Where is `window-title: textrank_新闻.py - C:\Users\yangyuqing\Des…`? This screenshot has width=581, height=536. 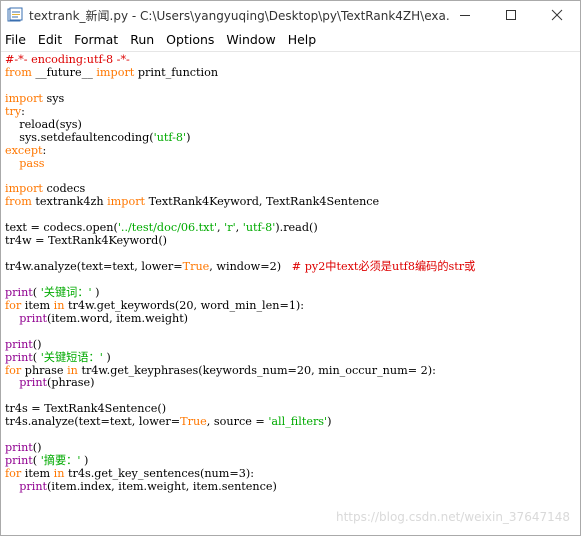 window-title: textrank_新闻.py - C:\Users\yangyuqing\Des… is located at coordinates (239, 15).